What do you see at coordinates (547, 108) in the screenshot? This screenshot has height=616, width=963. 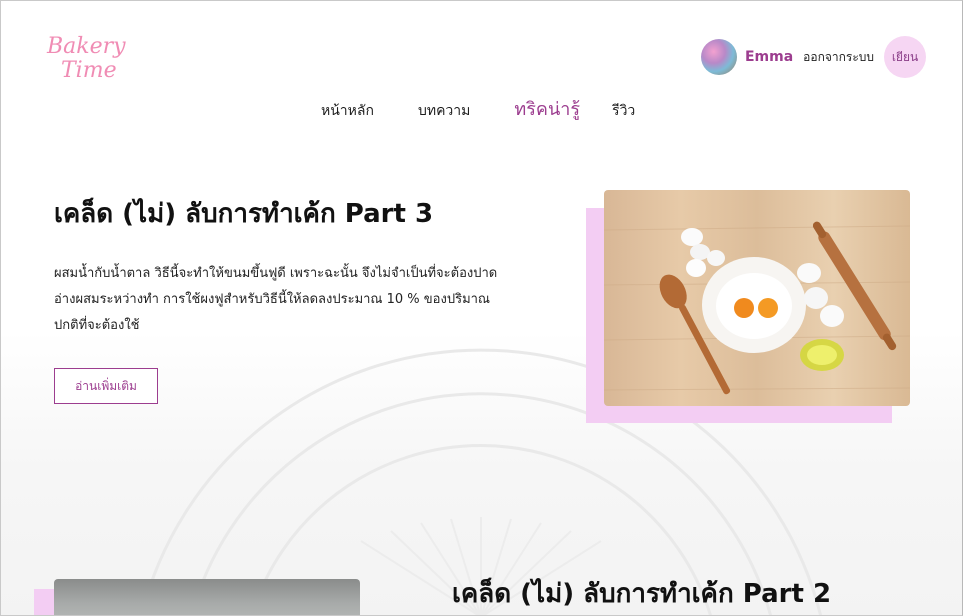 I see `nav-item-tips: ทริคน่ารู้` at bounding box center [547, 108].